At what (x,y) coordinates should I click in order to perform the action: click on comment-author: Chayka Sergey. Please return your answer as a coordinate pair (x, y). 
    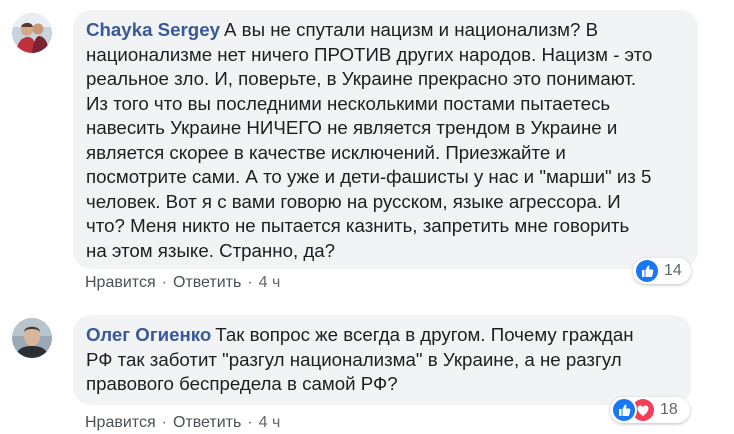
    Looking at the image, I should click on (153, 29).